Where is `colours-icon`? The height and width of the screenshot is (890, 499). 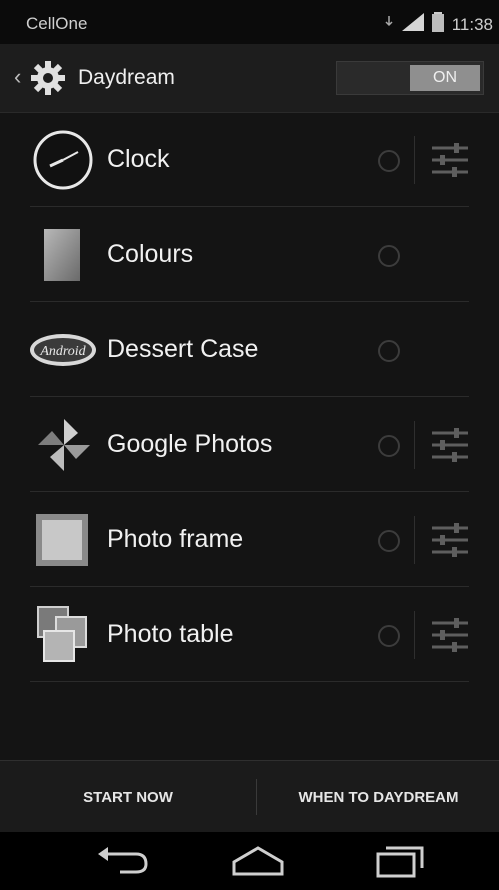
colours-icon is located at coordinates (65, 255).